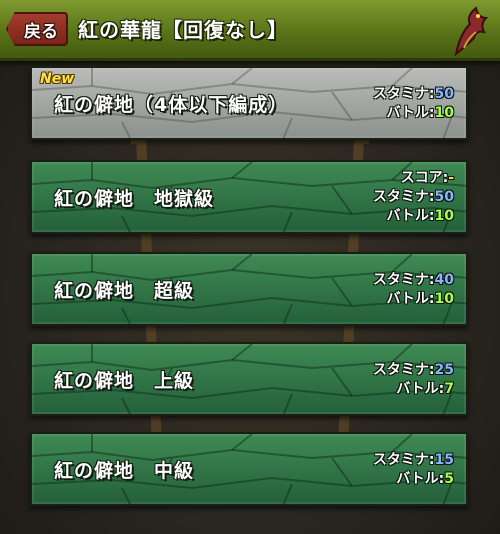 The width and height of the screenshot is (500, 534). Describe the element at coordinates (124, 380) in the screenshot. I see `dungeon-name: 紅の僻地 上級` at that location.